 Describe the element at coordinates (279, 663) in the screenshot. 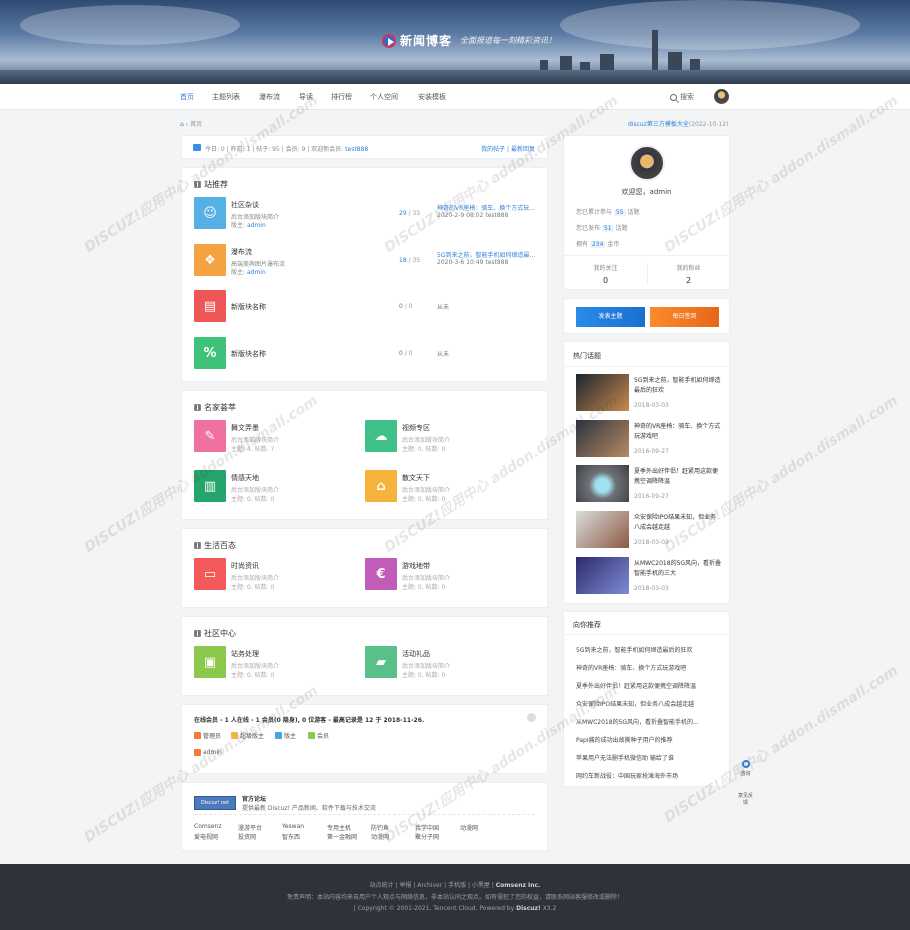

I see `forum-item: ▣ 站务处理 后台添加版块简介 主题: 0, 帖数: 0` at that location.